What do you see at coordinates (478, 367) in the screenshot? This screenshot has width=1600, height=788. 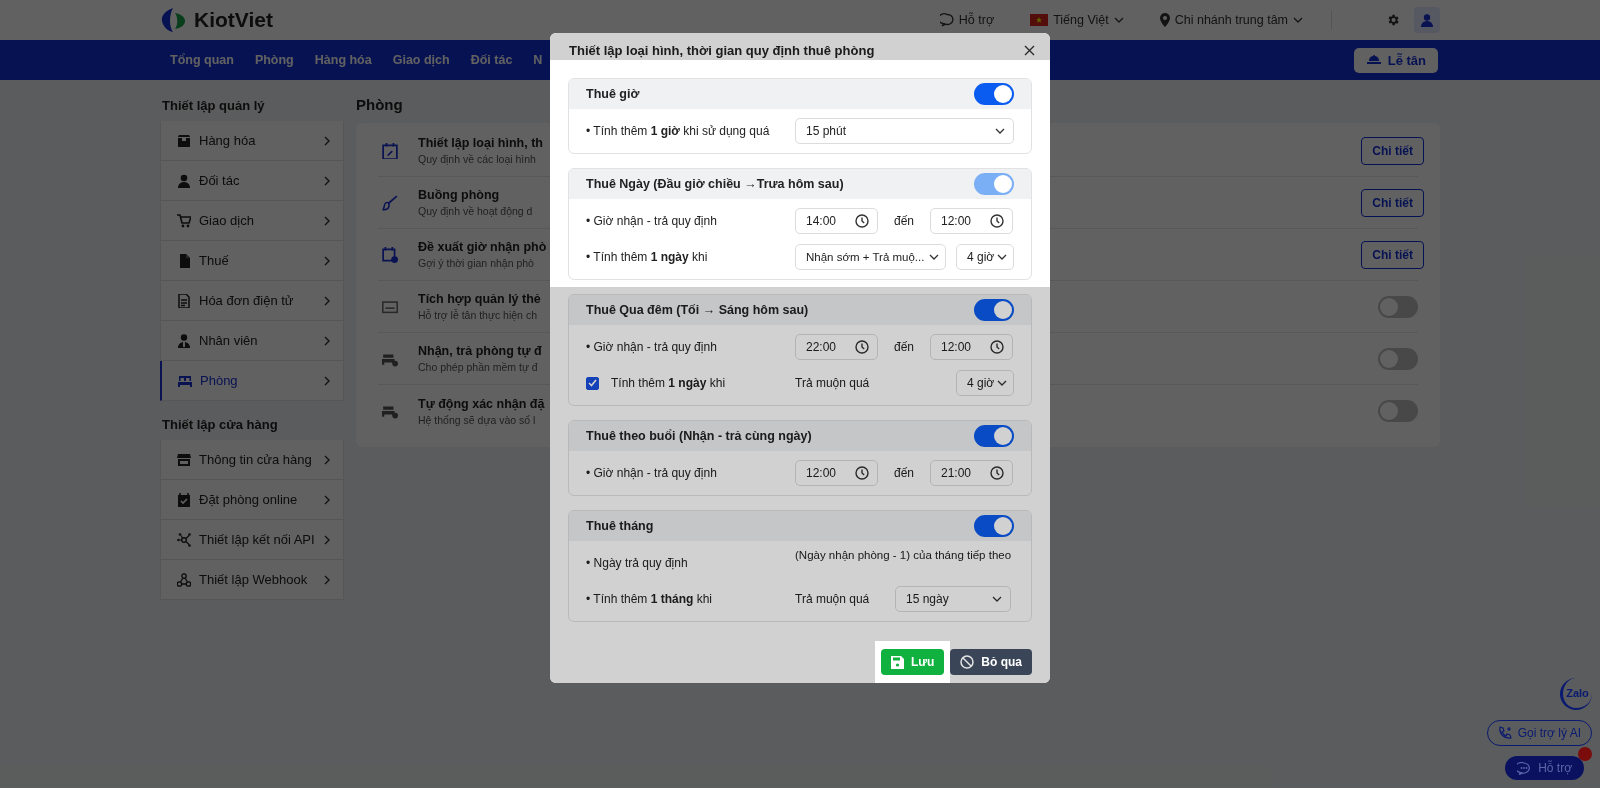 I see `setting-description: Cho phép phần mềm tự đ` at bounding box center [478, 367].